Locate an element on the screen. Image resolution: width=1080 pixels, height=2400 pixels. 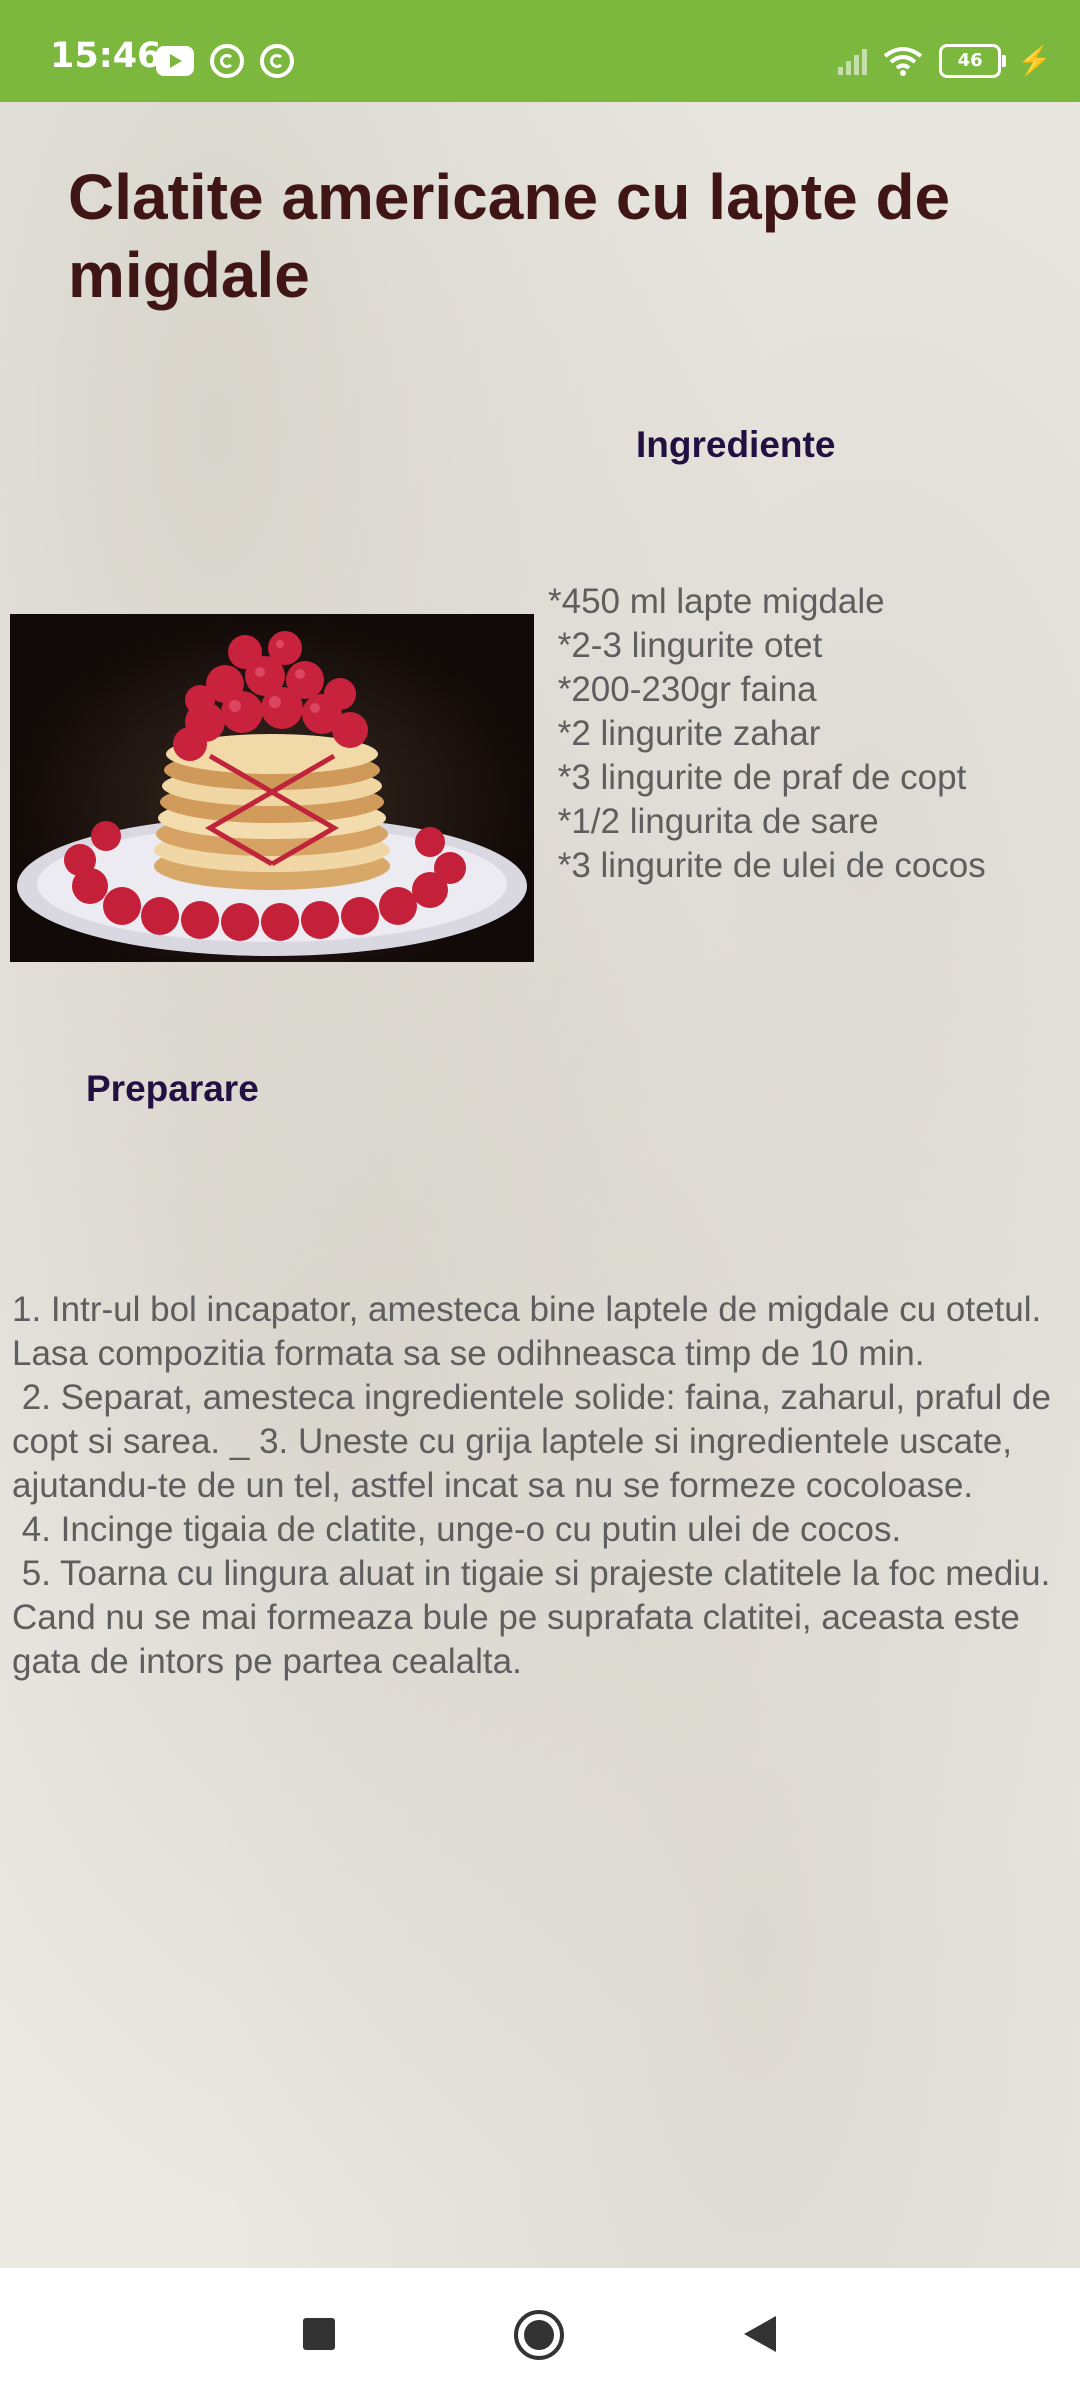
youtube-icon is located at coordinates (175, 61).